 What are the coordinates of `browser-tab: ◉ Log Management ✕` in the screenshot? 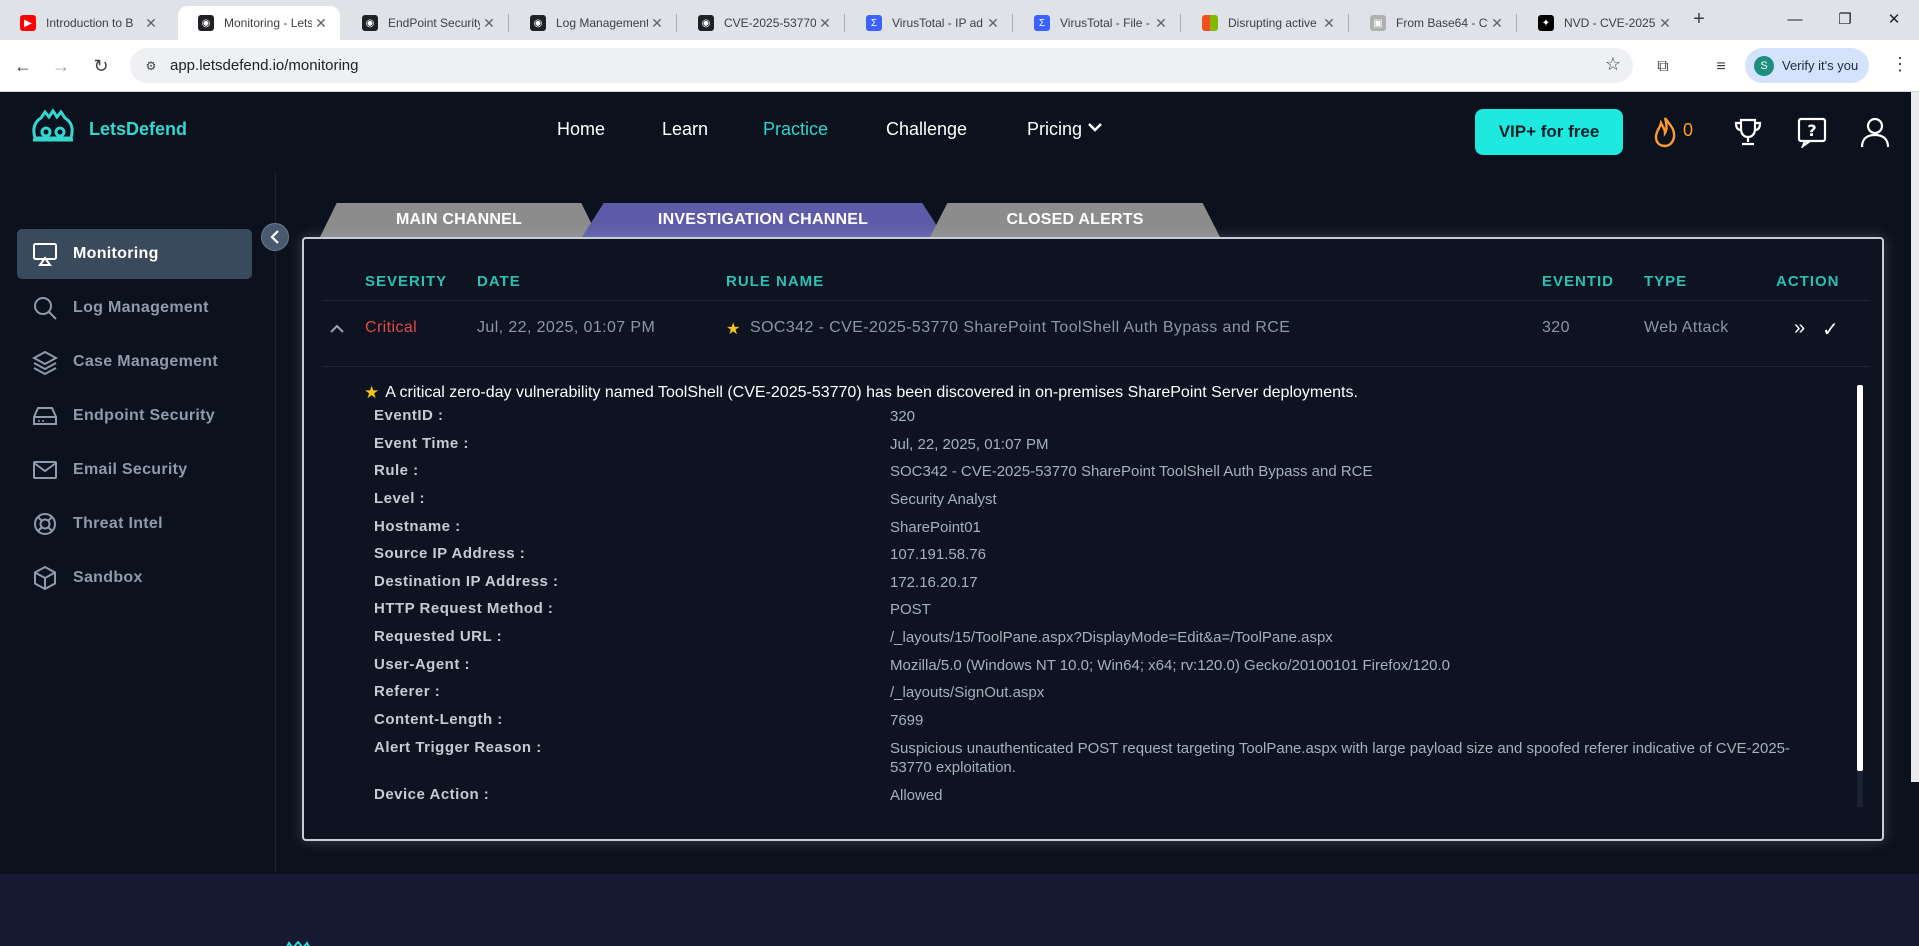 It's located at (593, 23).